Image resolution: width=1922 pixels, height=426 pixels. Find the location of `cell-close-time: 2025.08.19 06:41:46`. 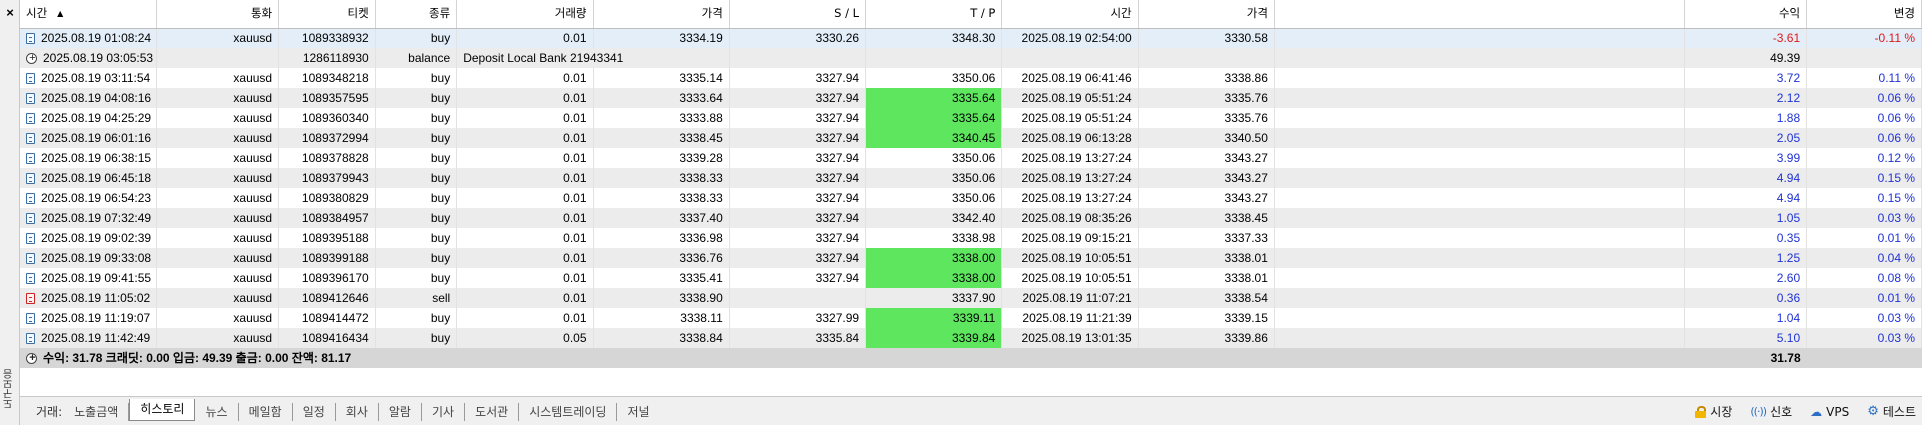

cell-close-time: 2025.08.19 06:41:46 is located at coordinates (1070, 78).